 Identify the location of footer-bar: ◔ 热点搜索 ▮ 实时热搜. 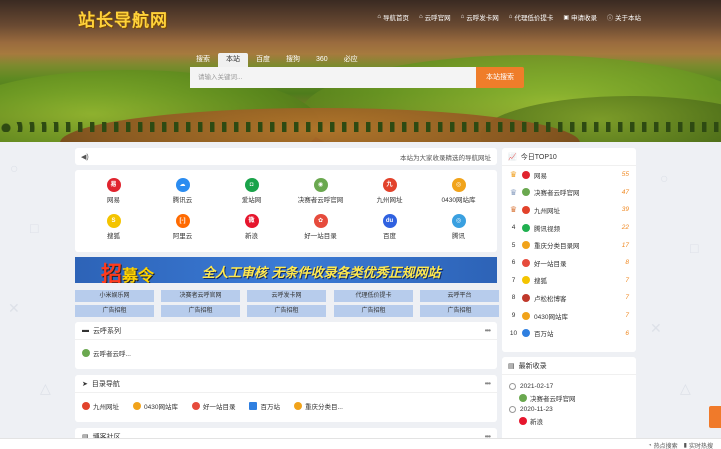
(360, 443).